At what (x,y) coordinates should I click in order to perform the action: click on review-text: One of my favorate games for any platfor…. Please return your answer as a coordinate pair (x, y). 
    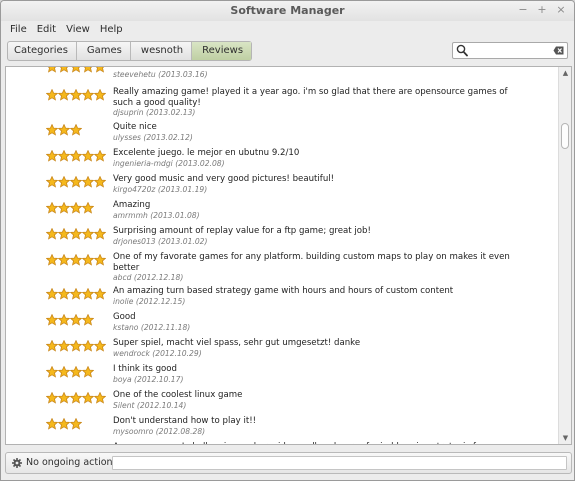
    Looking at the image, I should click on (311, 262).